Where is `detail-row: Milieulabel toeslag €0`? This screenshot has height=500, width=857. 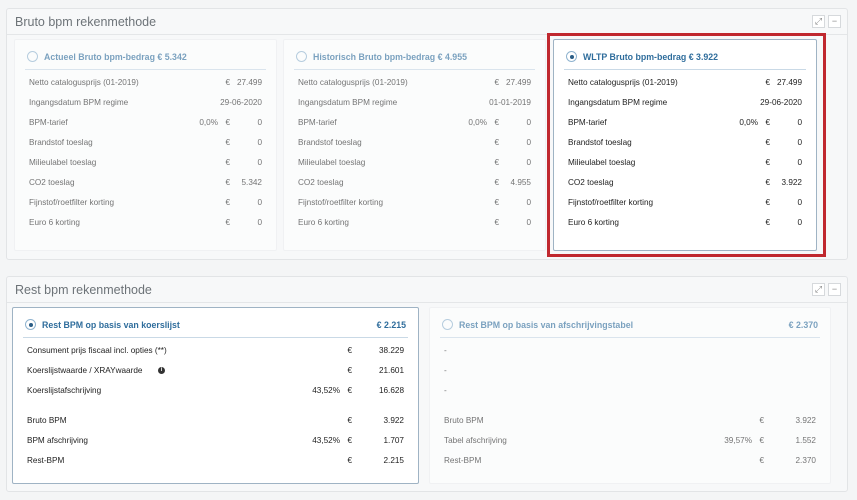 detail-row: Milieulabel toeslag €0 is located at coordinates (414, 165).